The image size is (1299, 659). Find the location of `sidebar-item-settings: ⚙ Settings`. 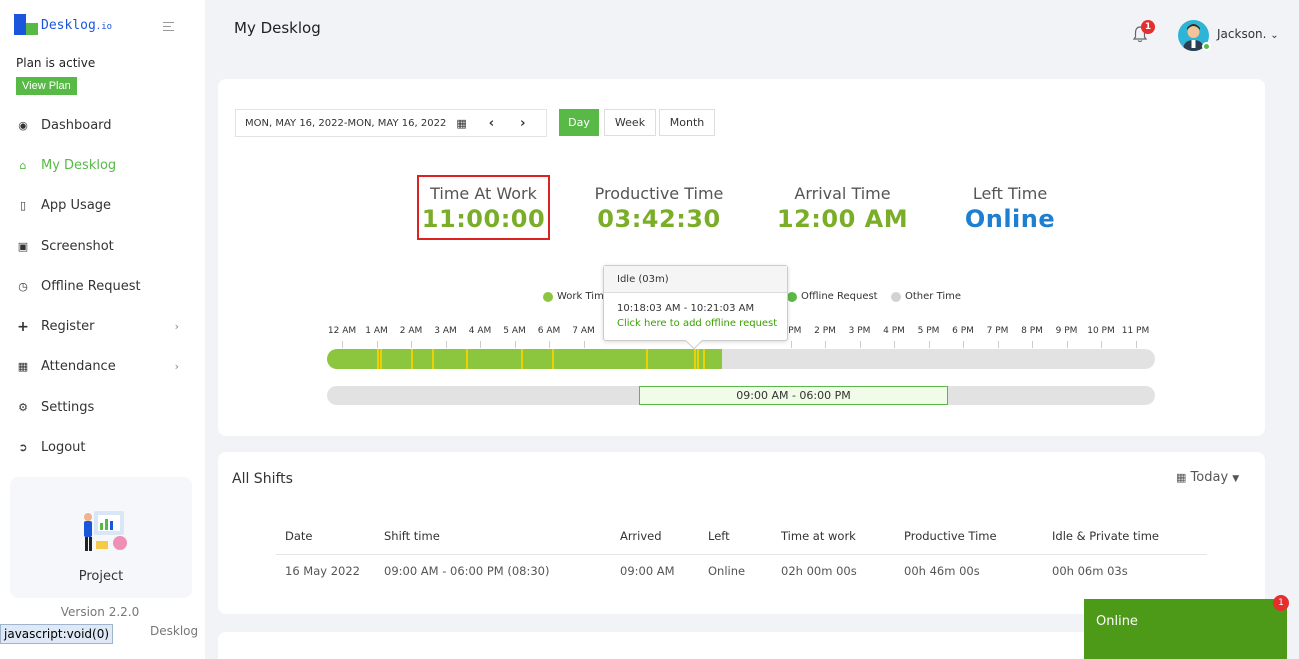

sidebar-item-settings: ⚙ Settings is located at coordinates (102, 407).